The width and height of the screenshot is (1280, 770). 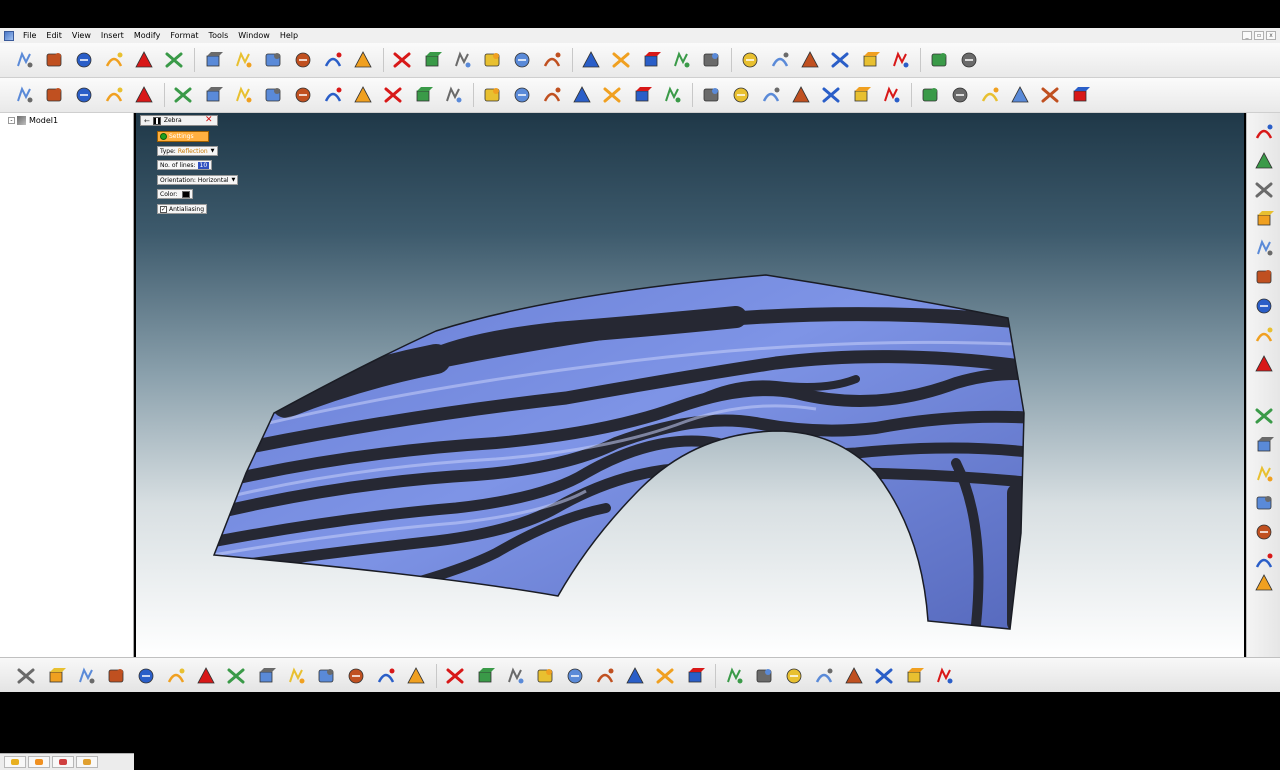 What do you see at coordinates (273, 95) in the screenshot?
I see `arrow-icon` at bounding box center [273, 95].